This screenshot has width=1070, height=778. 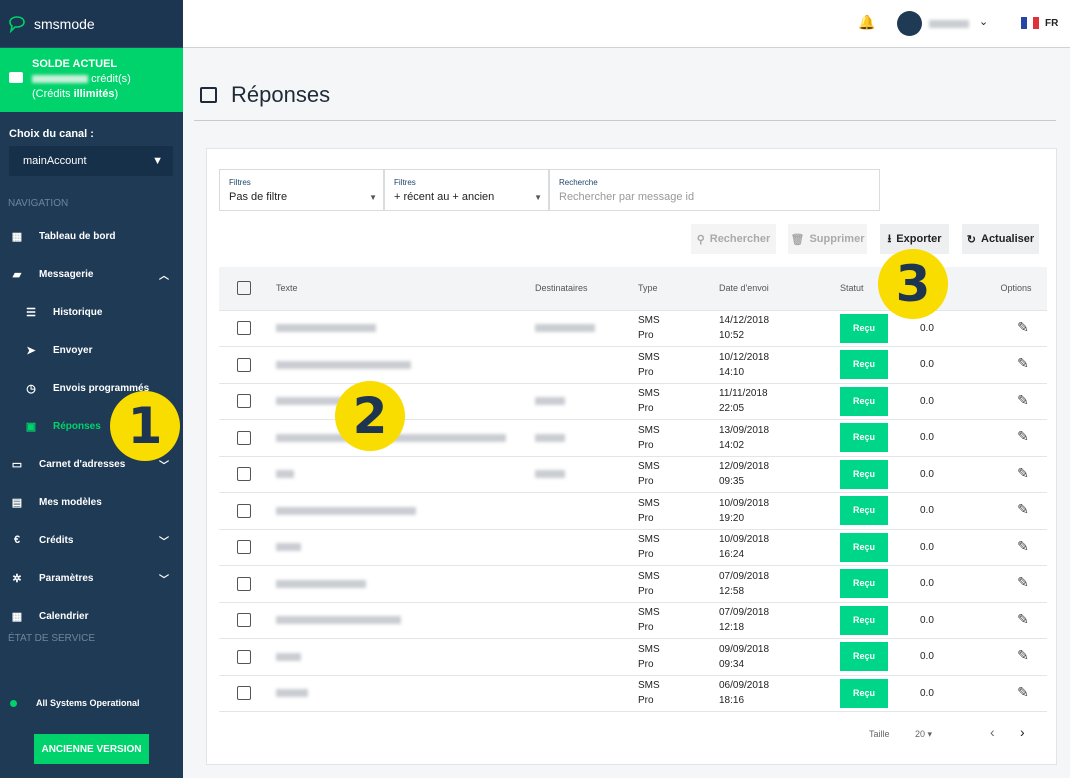 What do you see at coordinates (633, 474) in the screenshot?
I see `table-row: SMS Pro 12/09/2018 09:35 Reçu 0.0 ✎` at bounding box center [633, 474].